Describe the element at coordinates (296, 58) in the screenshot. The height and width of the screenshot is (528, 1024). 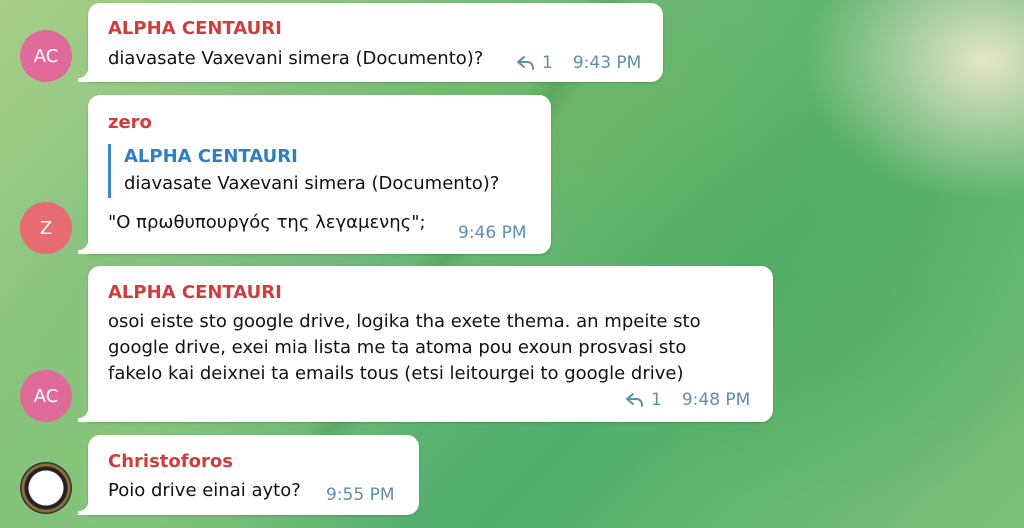
I see `message-text: diavasate Vaxevani simera (Documento)?` at that location.